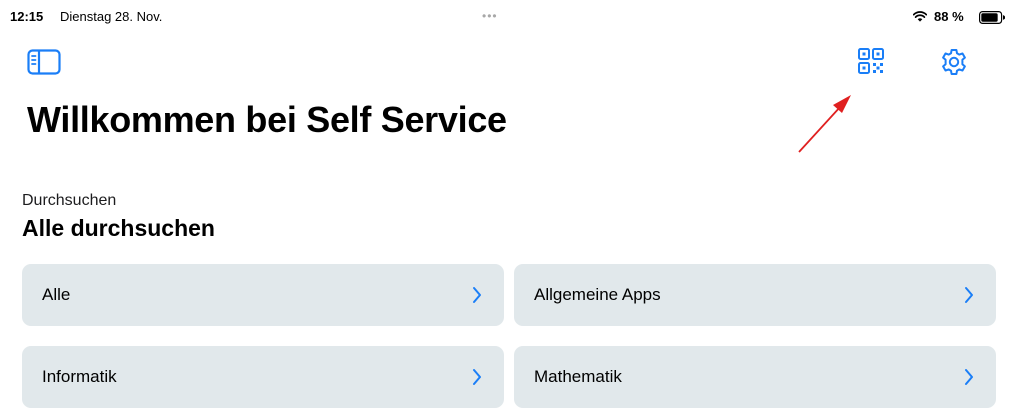 This screenshot has width=1009, height=408. I want to click on qr-code-button, so click(871, 61).